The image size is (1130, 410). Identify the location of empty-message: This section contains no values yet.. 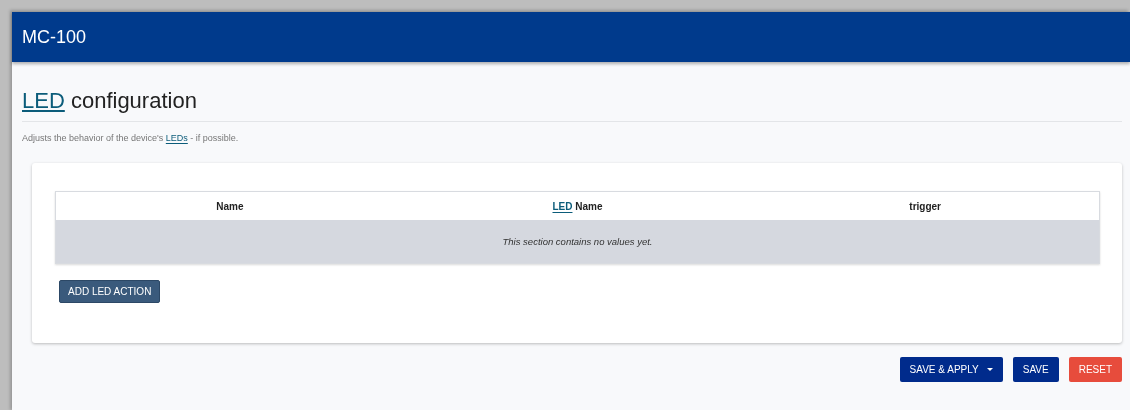
(577, 241).